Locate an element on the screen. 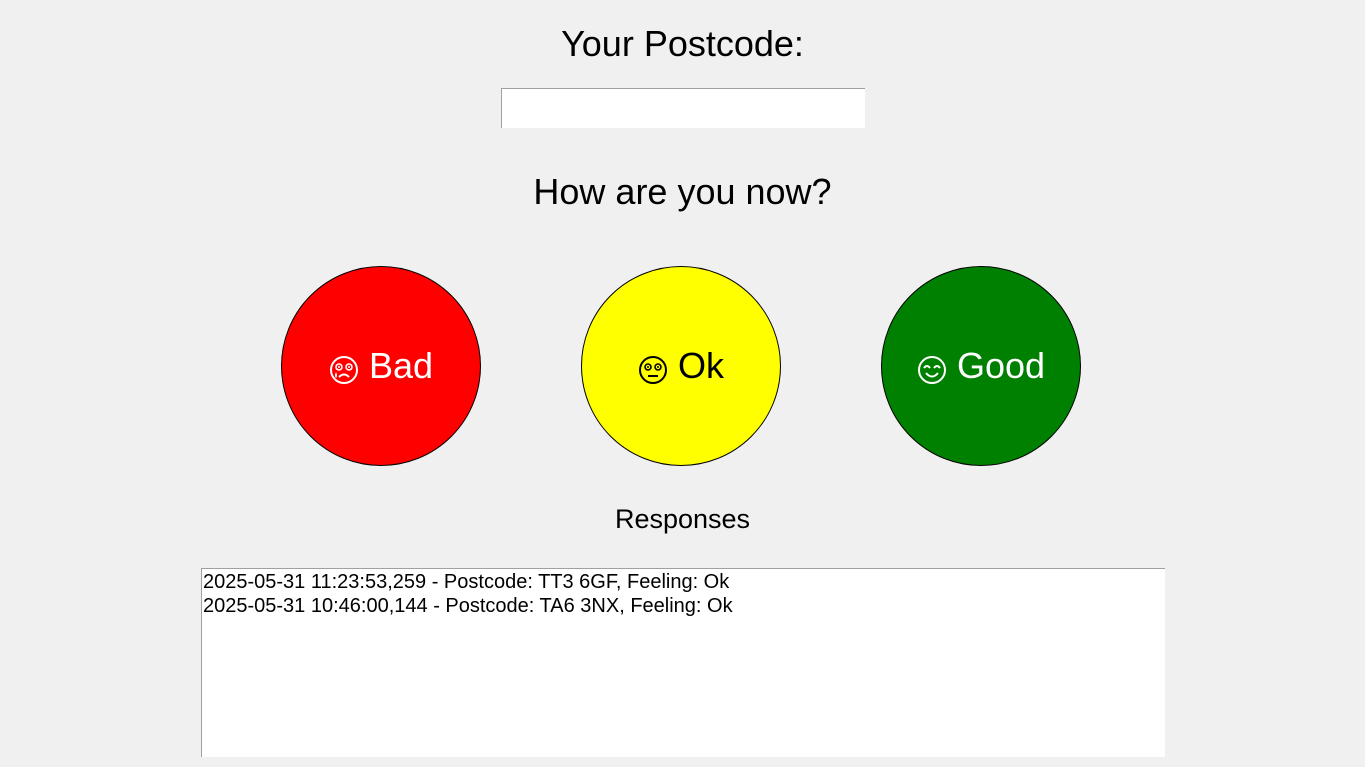  bad-label: Bad is located at coordinates (401, 365).